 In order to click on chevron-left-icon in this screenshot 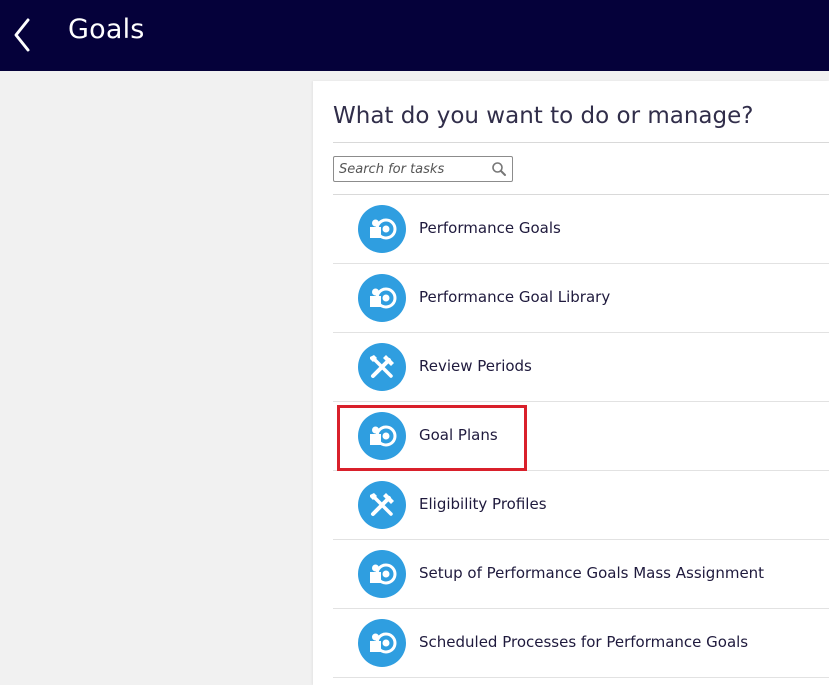, I will do `click(22, 35)`.